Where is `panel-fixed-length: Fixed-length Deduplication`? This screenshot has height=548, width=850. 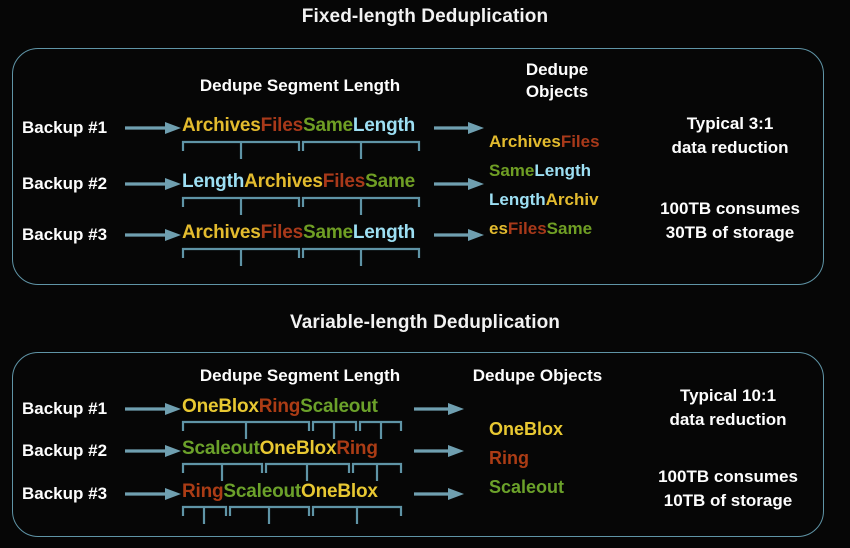
panel-fixed-length: Fixed-length Deduplication is located at coordinates (425, 17).